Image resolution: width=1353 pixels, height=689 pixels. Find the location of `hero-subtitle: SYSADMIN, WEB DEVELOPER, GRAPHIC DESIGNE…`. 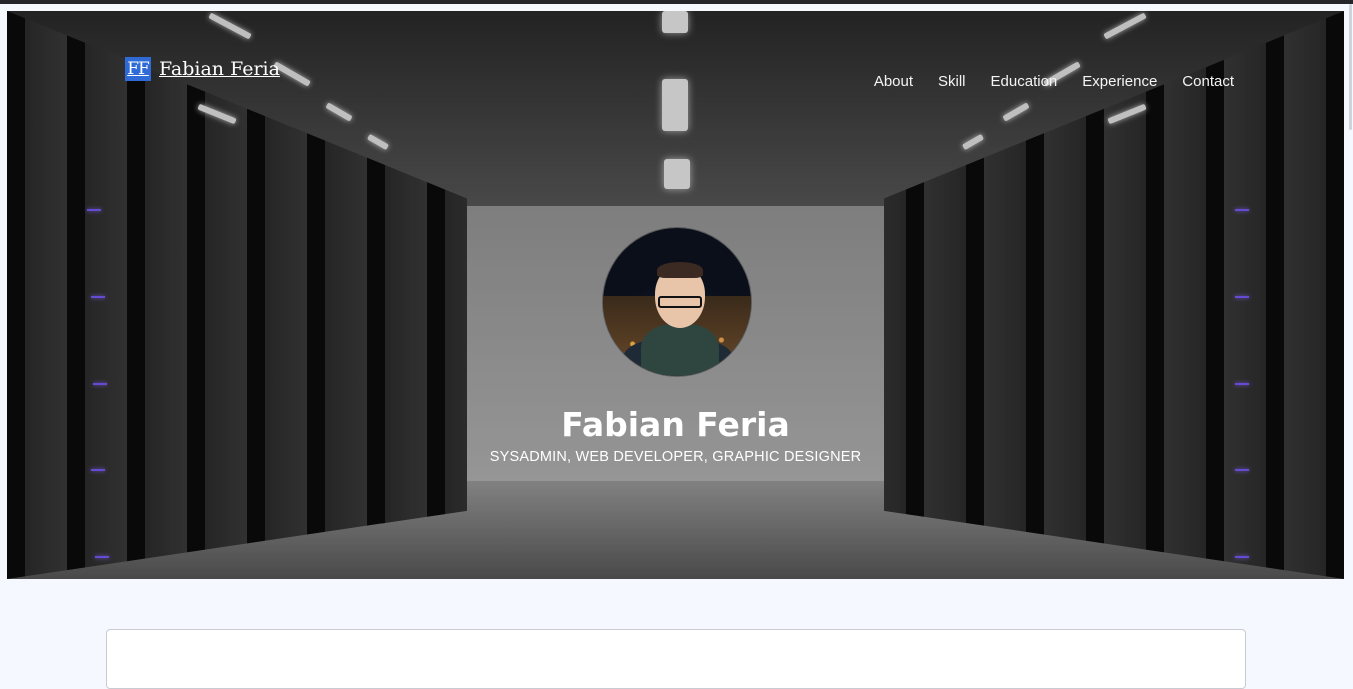

hero-subtitle: SYSADMIN, WEB DEVELOPER, GRAPHIC DESIGNE… is located at coordinates (675, 457).